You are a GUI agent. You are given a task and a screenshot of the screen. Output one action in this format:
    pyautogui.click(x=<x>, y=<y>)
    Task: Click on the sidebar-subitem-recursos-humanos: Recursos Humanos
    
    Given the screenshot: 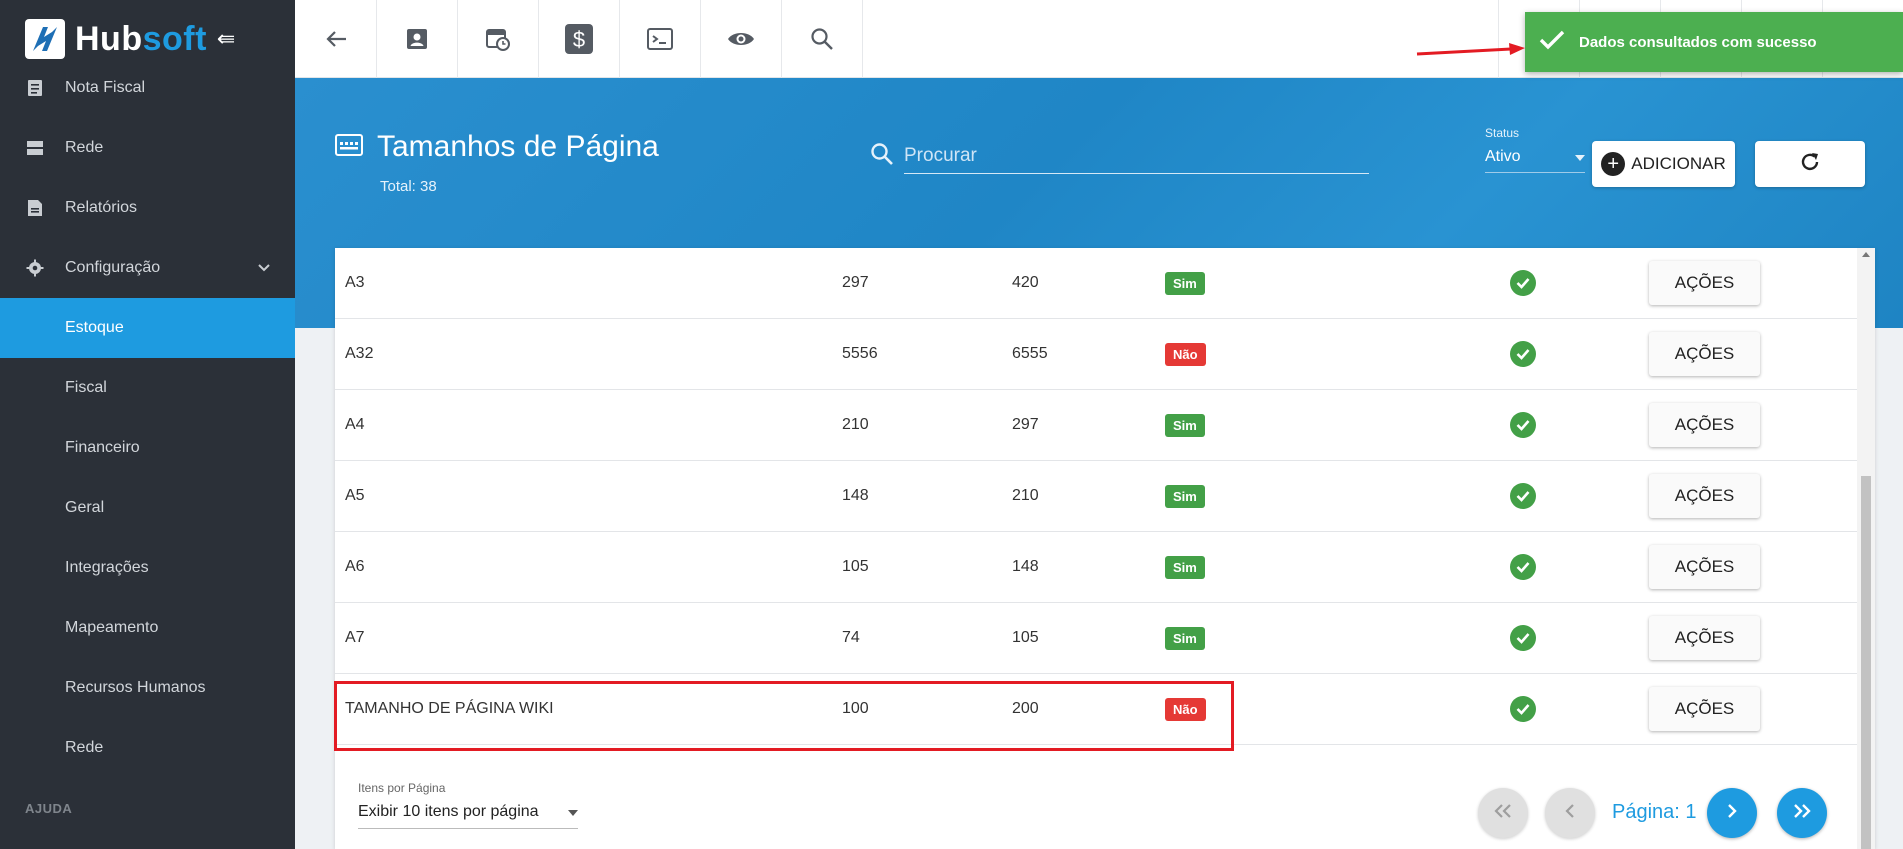 What is the action you would take?
    pyautogui.click(x=147, y=688)
    